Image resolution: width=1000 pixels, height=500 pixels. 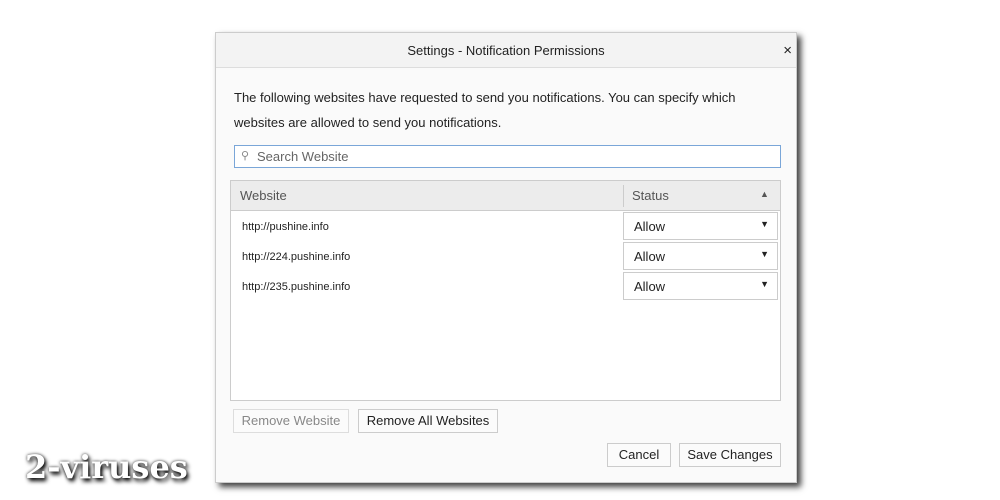 What do you see at coordinates (505, 286) in the screenshot?
I see `table-row: http://235.pushine.info Allow ▼` at bounding box center [505, 286].